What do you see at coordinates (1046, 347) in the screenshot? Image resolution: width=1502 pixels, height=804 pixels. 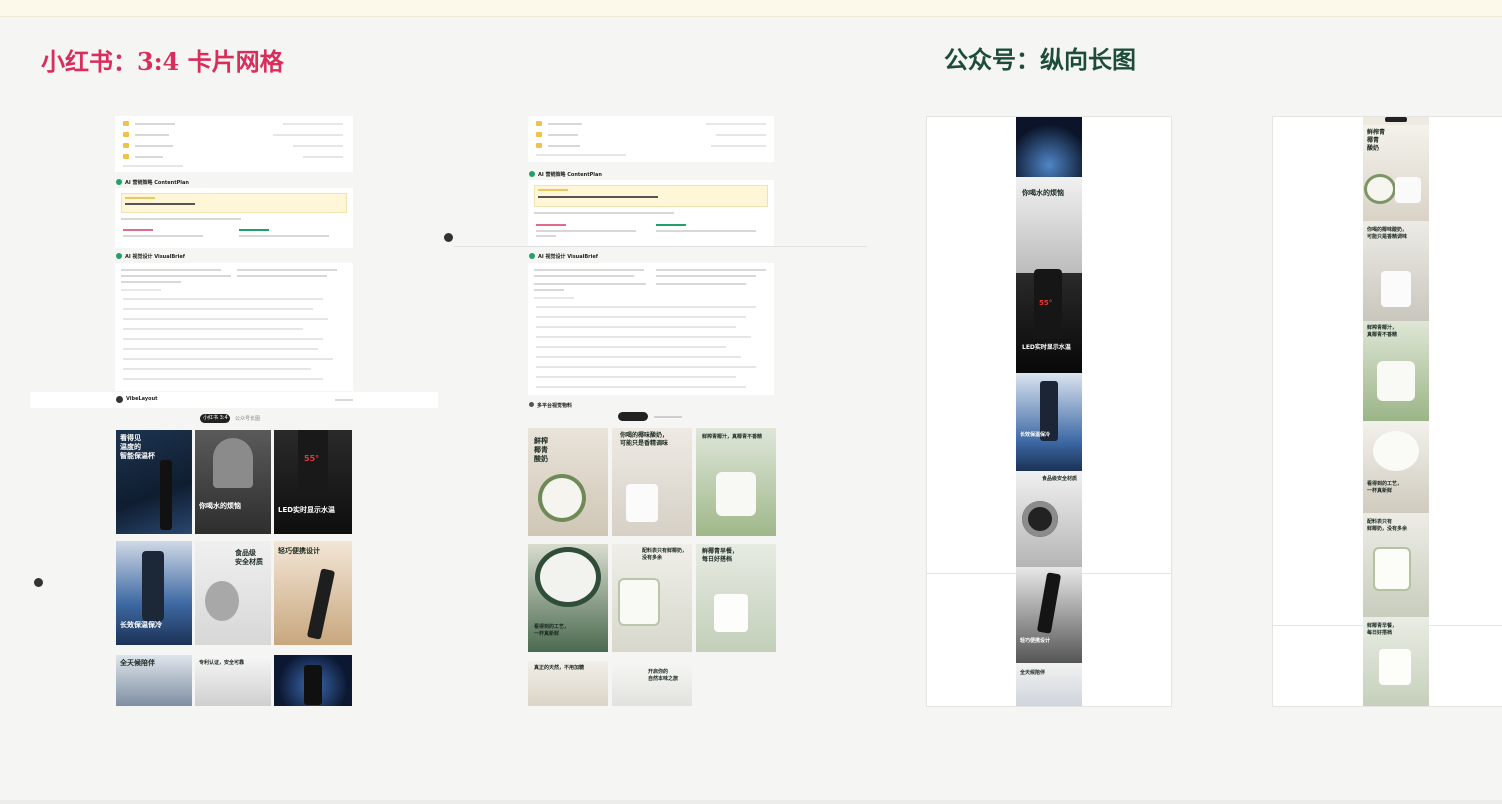 I see `cup-tile-caption: LED实时显示水温` at bounding box center [1046, 347].